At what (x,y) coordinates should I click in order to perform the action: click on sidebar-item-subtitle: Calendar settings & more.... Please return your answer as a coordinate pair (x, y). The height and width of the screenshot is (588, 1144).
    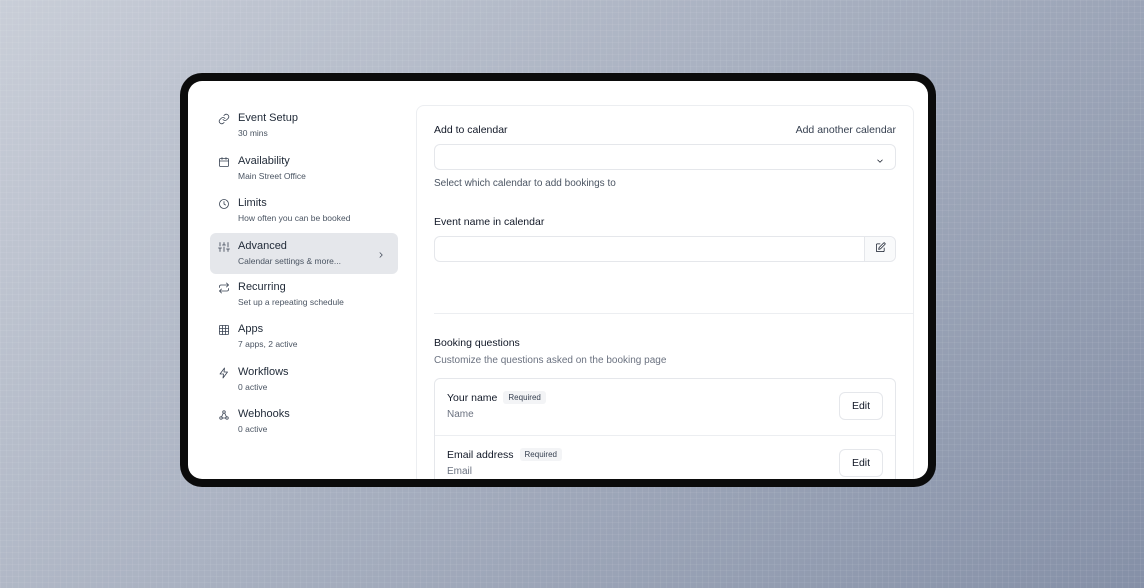
    Looking at the image, I should click on (289, 260).